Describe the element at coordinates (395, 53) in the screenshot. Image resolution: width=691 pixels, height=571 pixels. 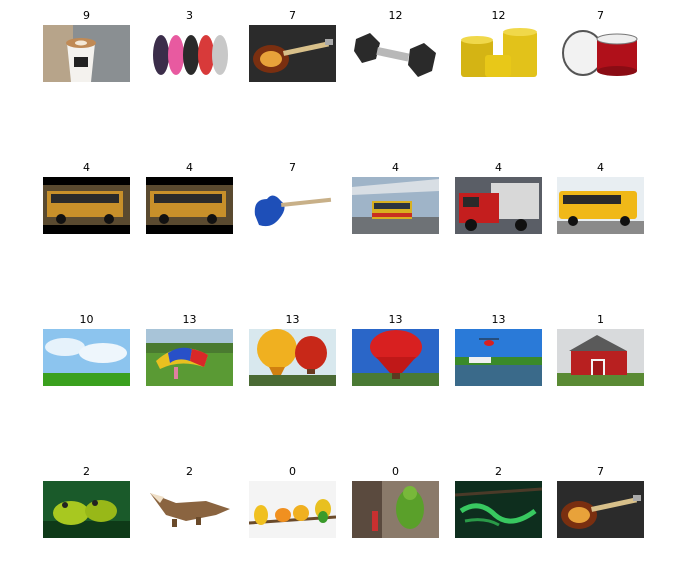
I see `dumbbell-image` at that location.